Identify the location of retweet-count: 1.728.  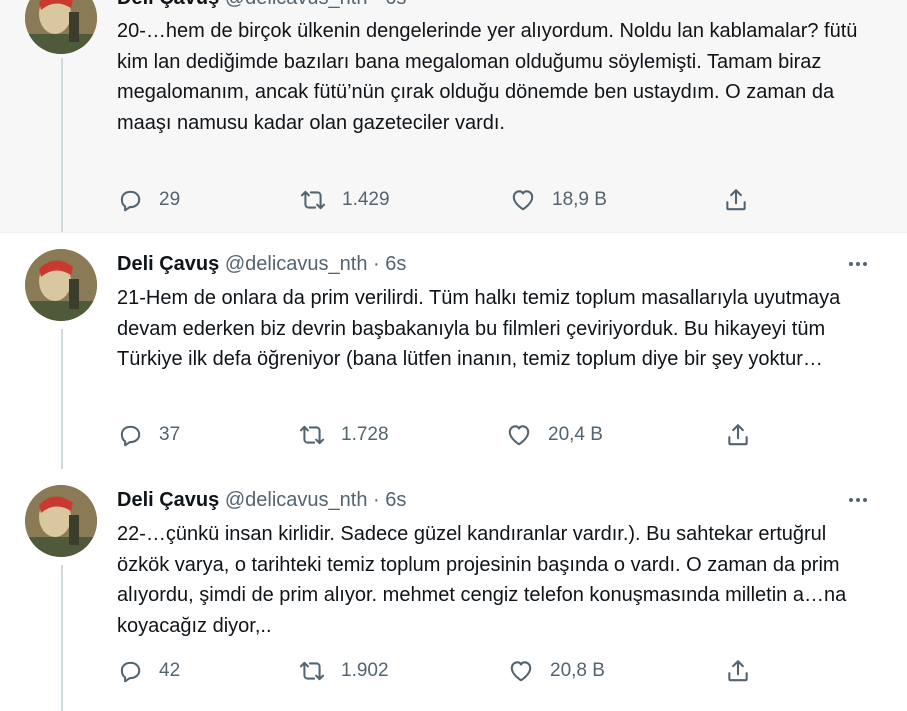
(365, 434).